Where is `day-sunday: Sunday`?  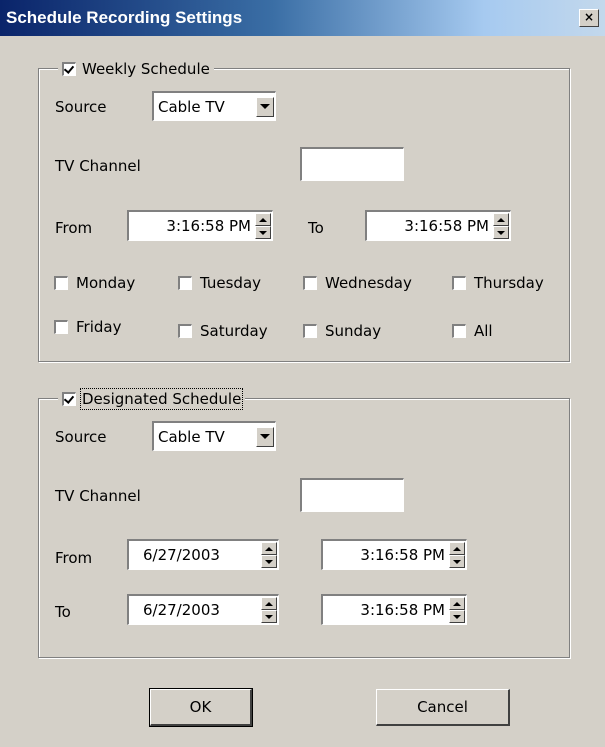
day-sunday: Sunday is located at coordinates (342, 331).